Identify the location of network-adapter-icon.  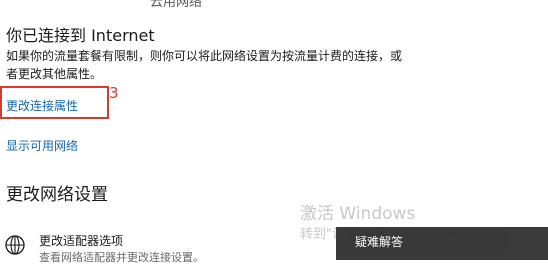
(15, 245).